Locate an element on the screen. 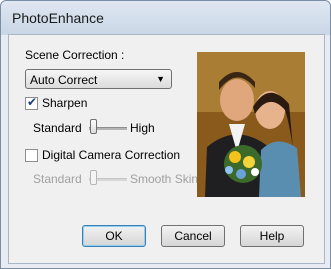  dropdown-arrow-icon: ▼ is located at coordinates (160, 79).